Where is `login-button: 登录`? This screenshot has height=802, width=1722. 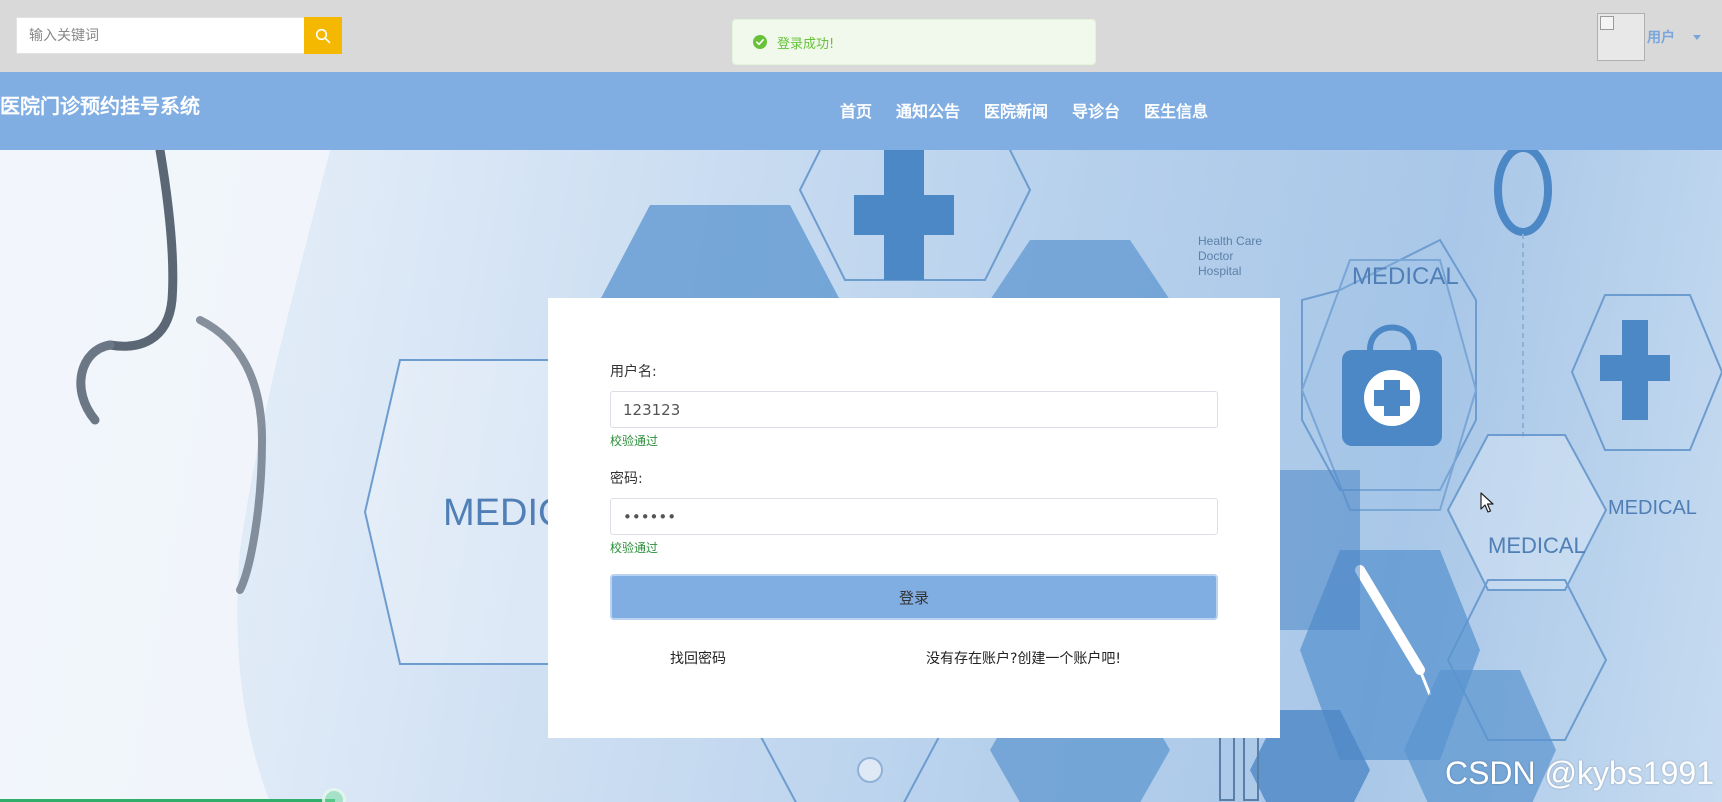 login-button: 登录 is located at coordinates (914, 597).